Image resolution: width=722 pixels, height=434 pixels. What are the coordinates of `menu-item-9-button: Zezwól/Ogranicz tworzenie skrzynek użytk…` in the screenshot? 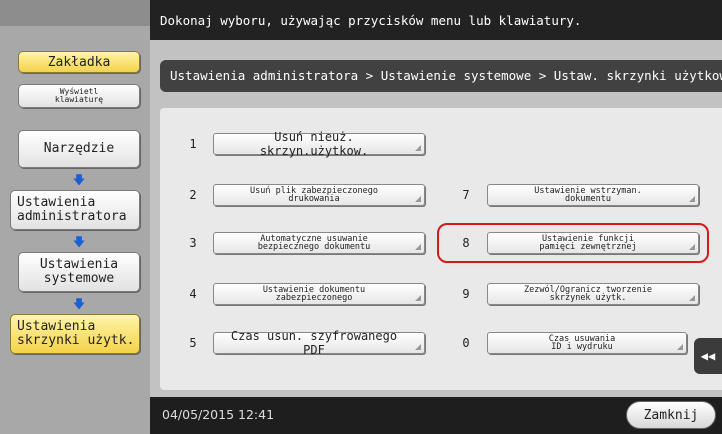 It's located at (593, 294).